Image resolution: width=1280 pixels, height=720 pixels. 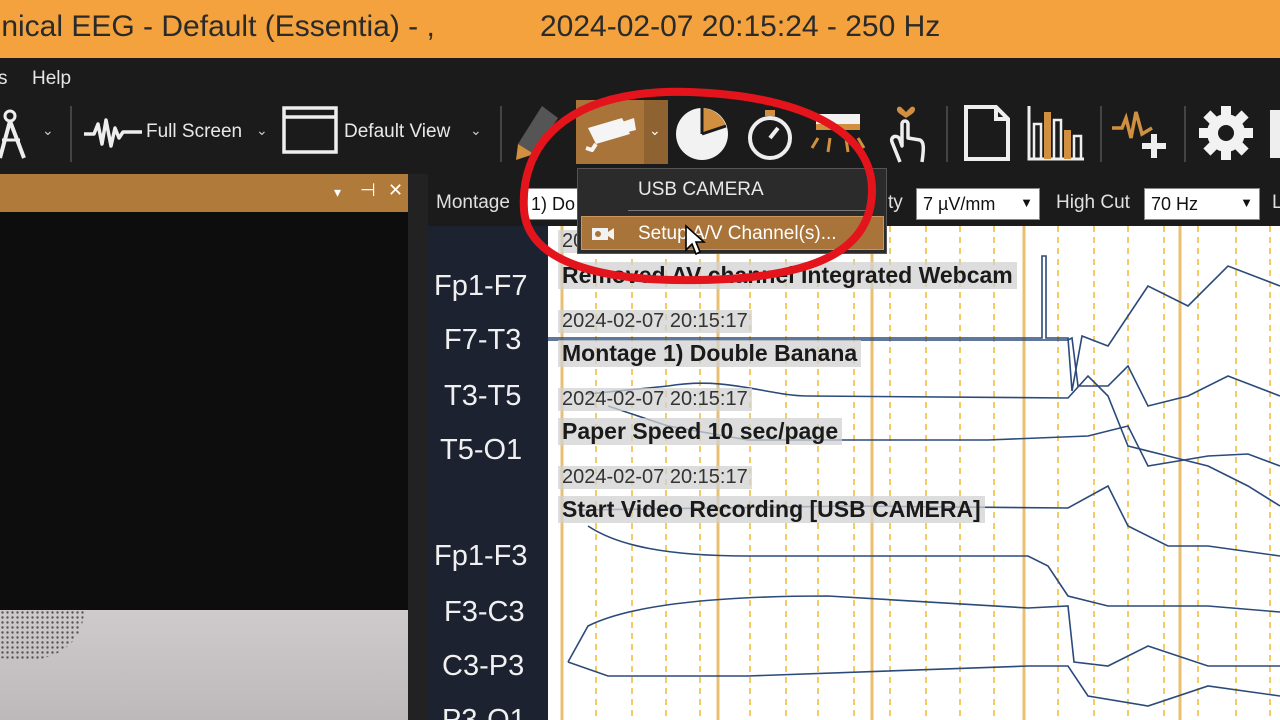 I want to click on high-cut-label: High Cut, so click(x=1093, y=202).